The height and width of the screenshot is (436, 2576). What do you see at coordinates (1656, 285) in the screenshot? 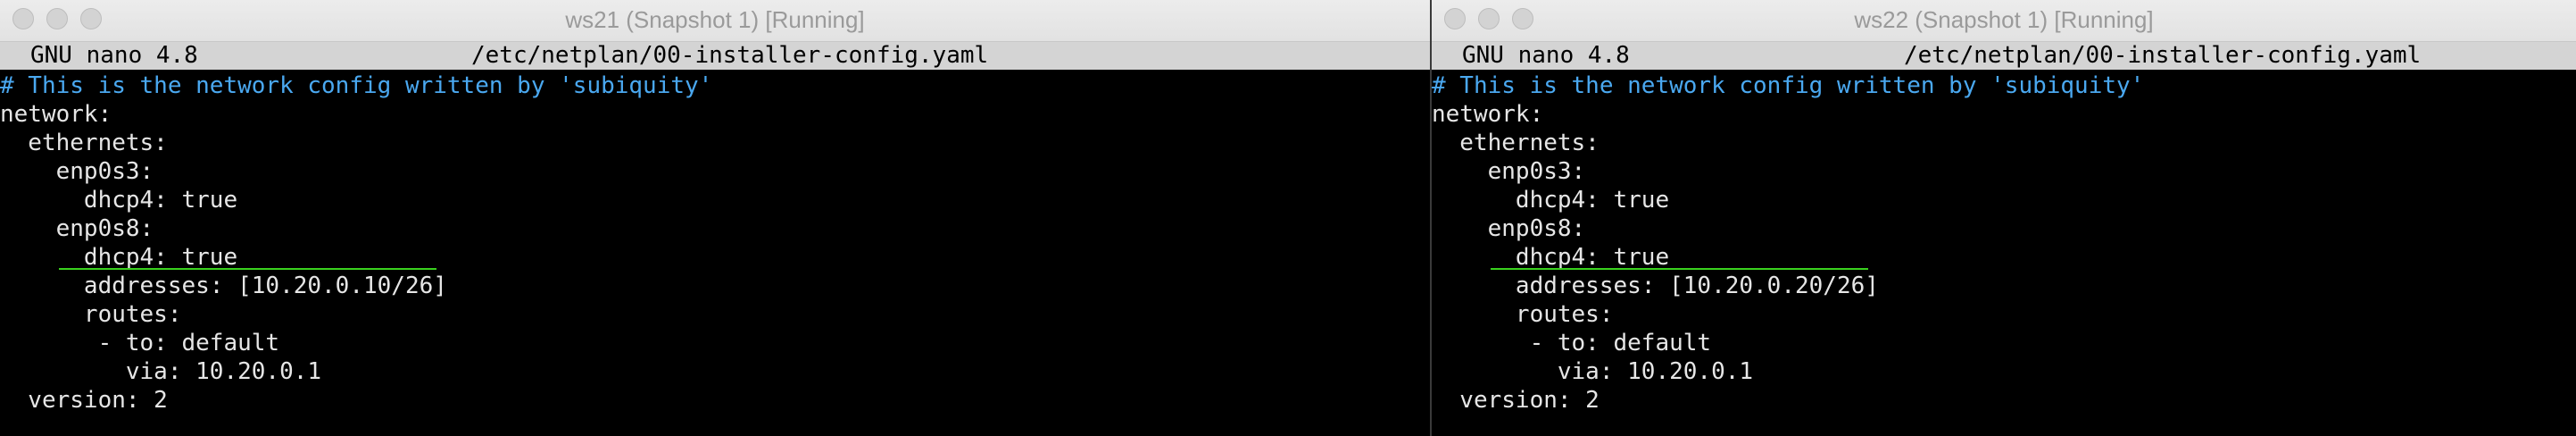
I see `config-line: addresses: [10.20.0.20/26]` at bounding box center [1656, 285].